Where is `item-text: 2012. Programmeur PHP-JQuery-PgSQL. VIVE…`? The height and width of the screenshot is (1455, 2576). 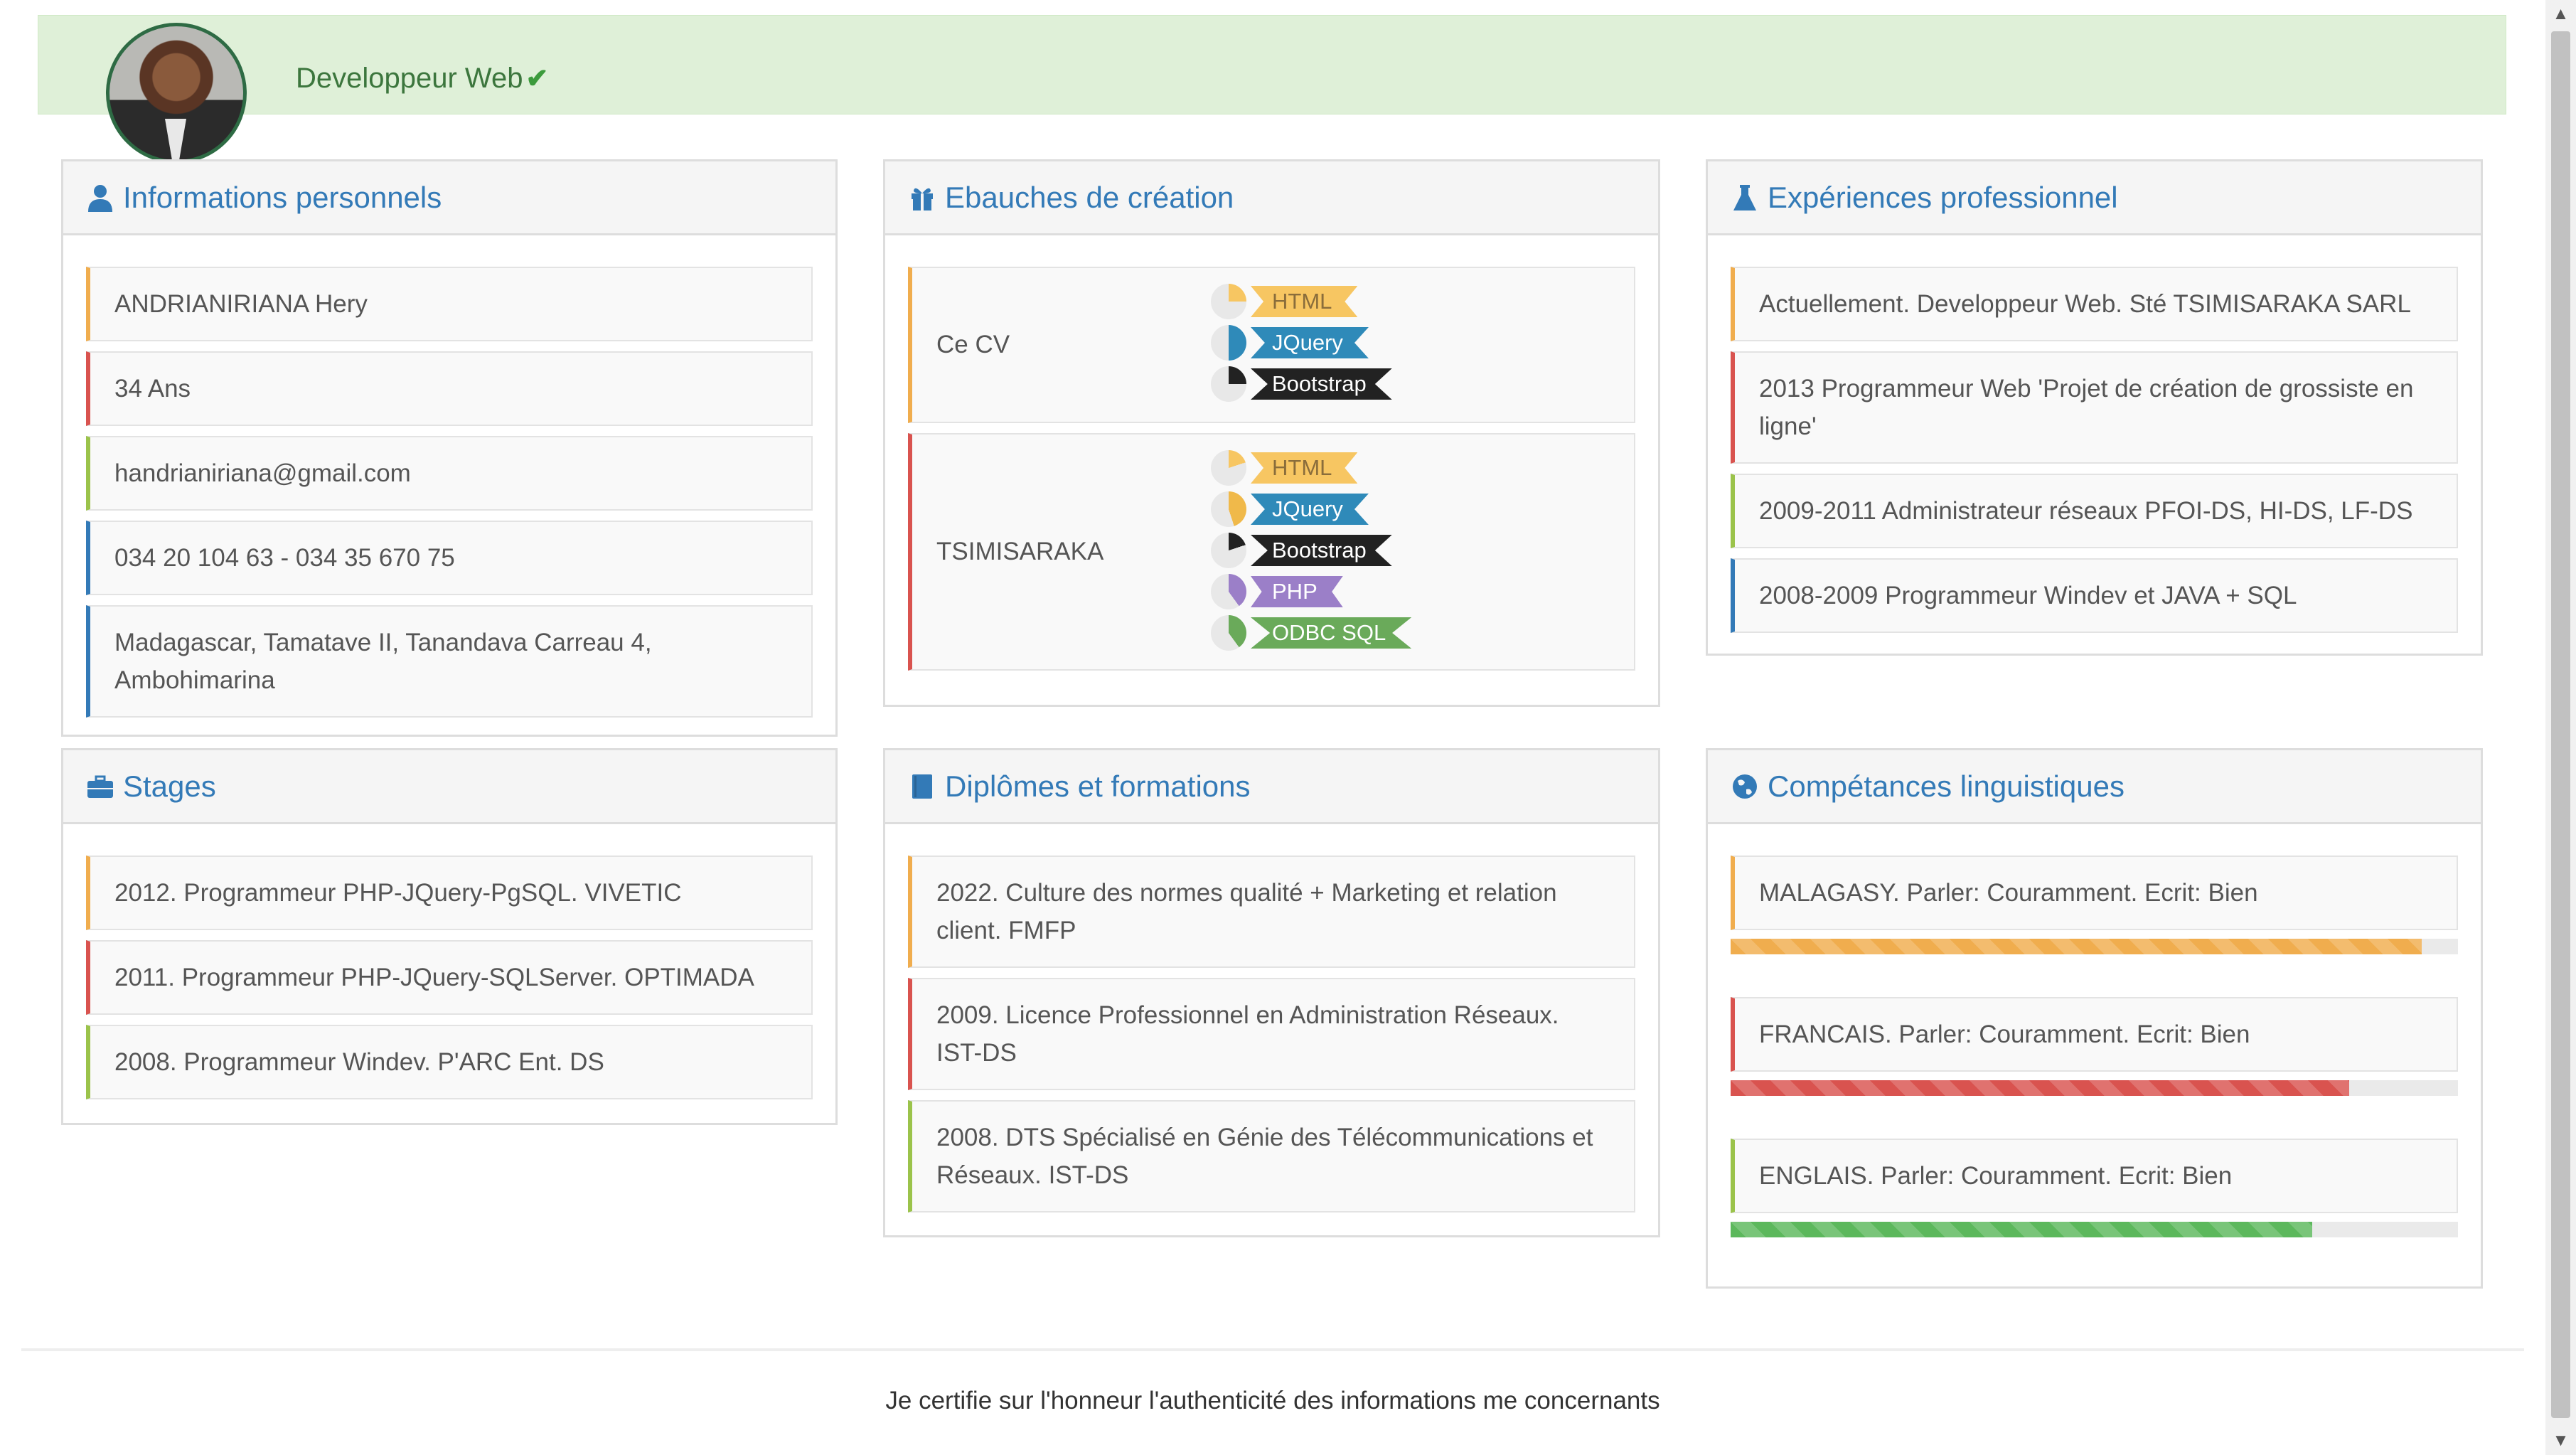
item-text: 2012. Programmeur PHP-JQuery-PgSQL. VIVE… is located at coordinates (398, 893).